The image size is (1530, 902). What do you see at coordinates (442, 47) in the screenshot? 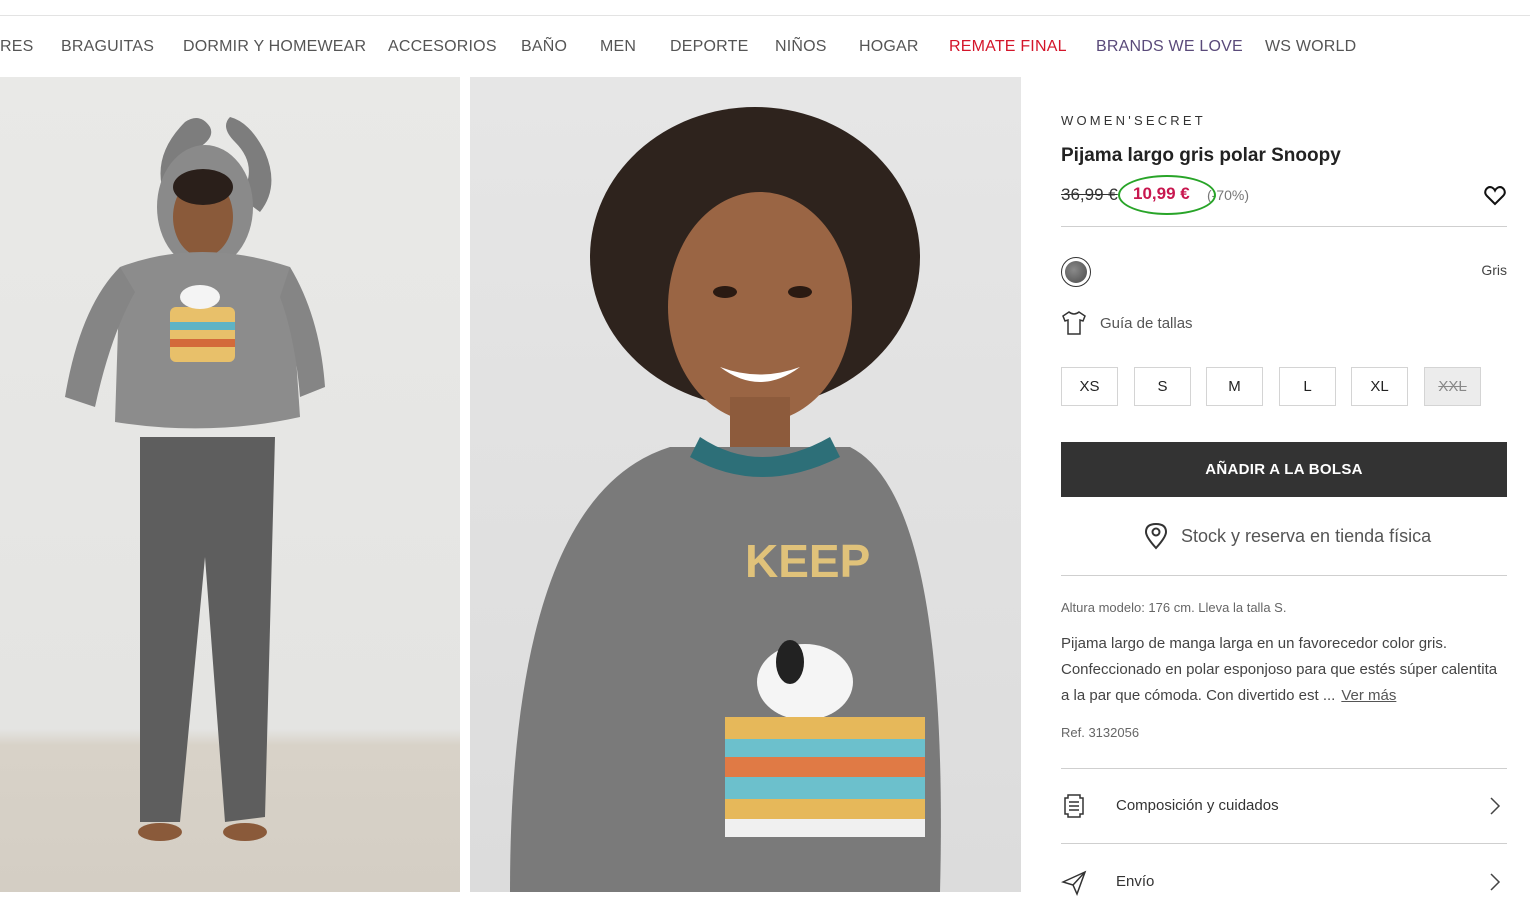
I see `nav-item-accesorios: ACCESORIOS` at bounding box center [442, 47].